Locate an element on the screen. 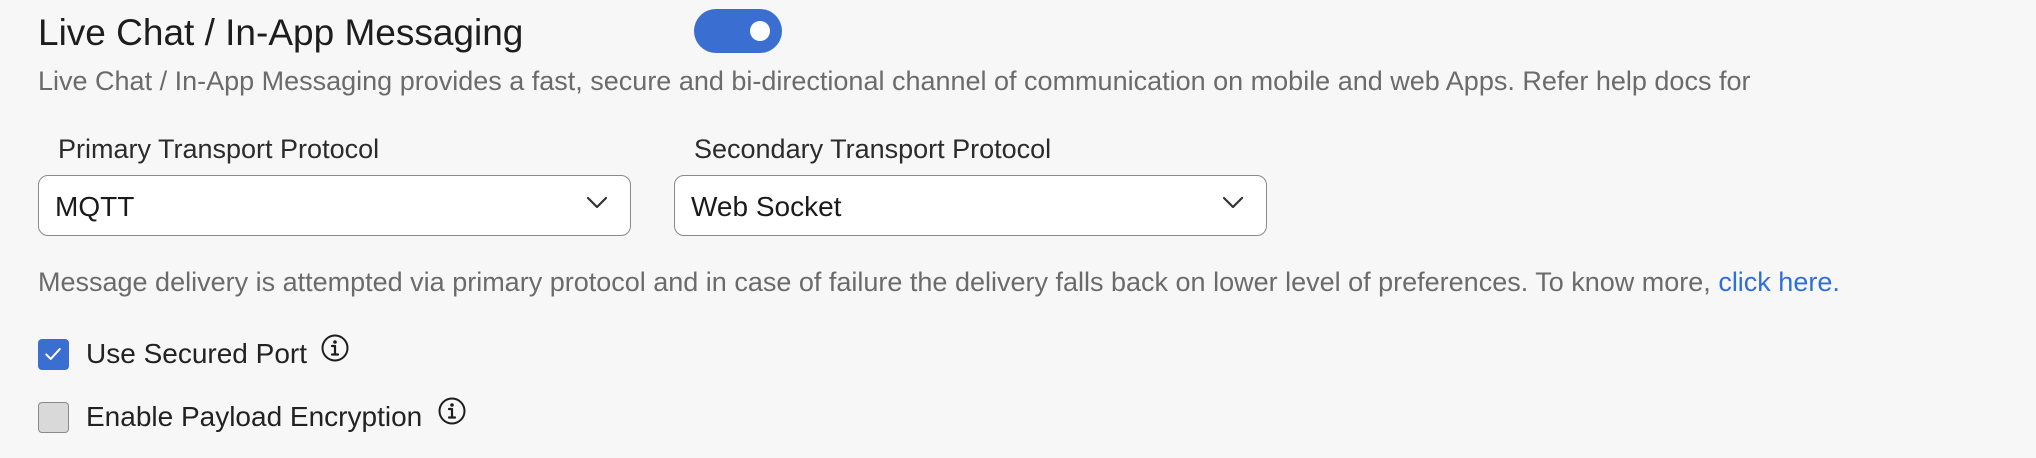 This screenshot has height=458, width=2036. primary-protocol-value: MQTT is located at coordinates (95, 206).